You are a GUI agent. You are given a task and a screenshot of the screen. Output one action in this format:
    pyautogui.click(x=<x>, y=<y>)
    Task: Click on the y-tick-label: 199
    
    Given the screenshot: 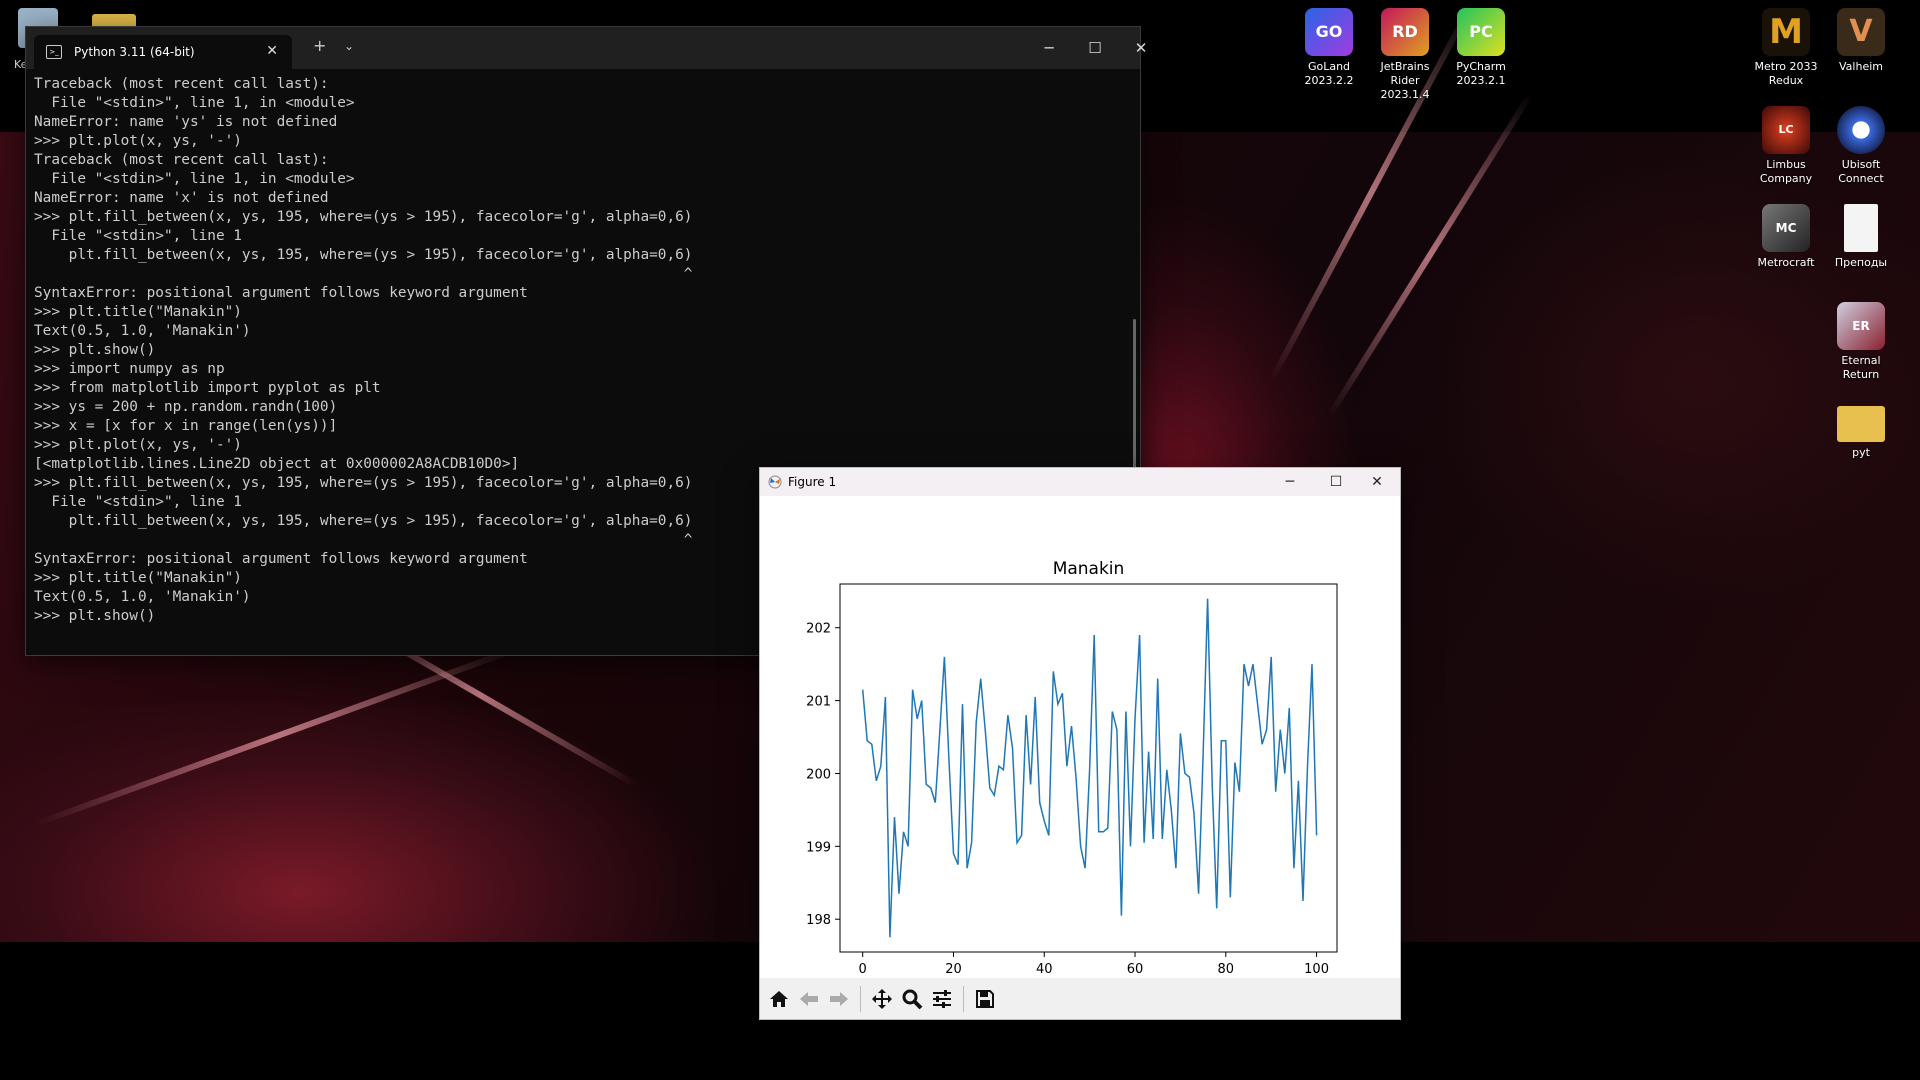 What is the action you would take?
    pyautogui.click(x=818, y=847)
    